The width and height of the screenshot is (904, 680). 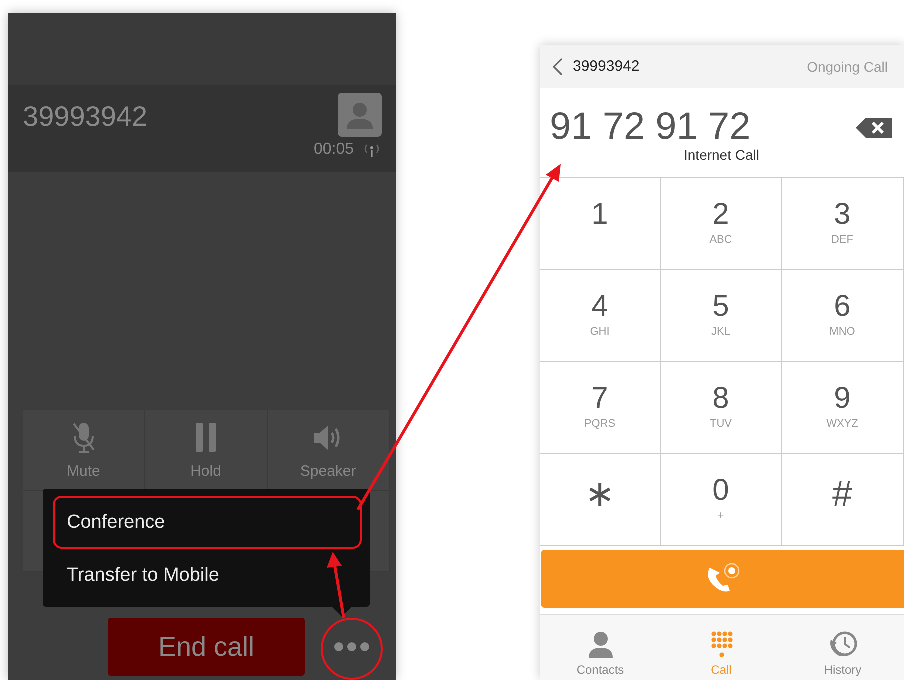 What do you see at coordinates (600, 316) in the screenshot?
I see `keypad-key: 4 GHI` at bounding box center [600, 316].